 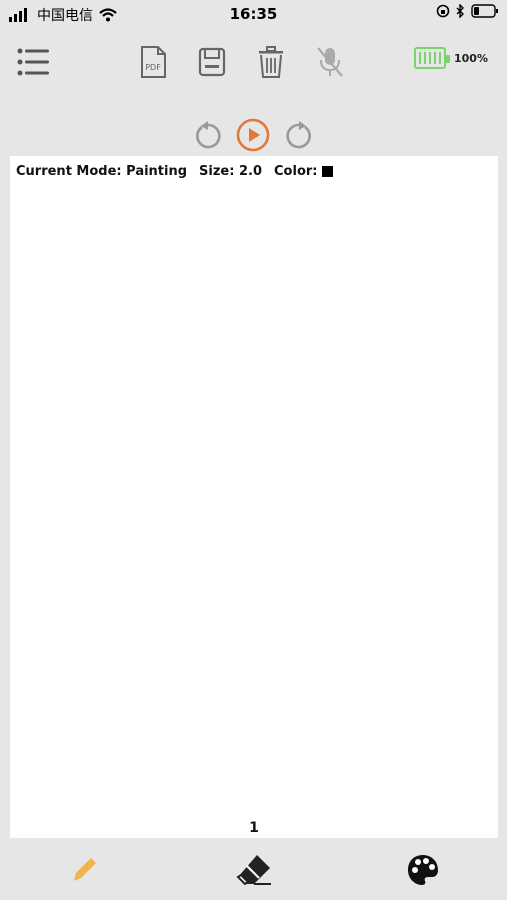 I want to click on export-pdf-button: PDF, so click(x=153, y=62).